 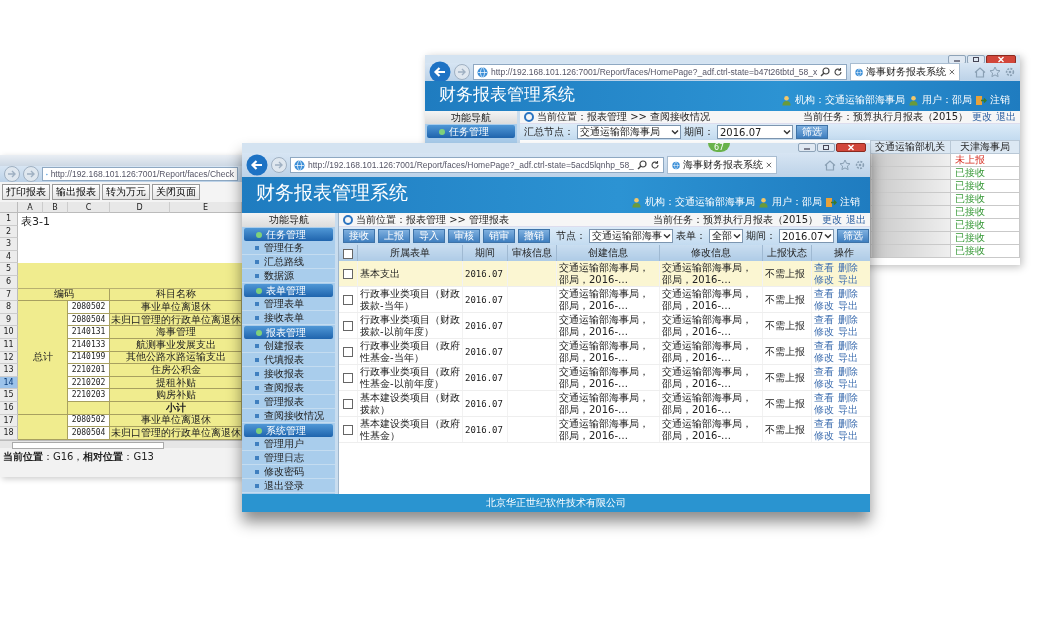 I want to click on maximize-button, so click(x=826, y=147).